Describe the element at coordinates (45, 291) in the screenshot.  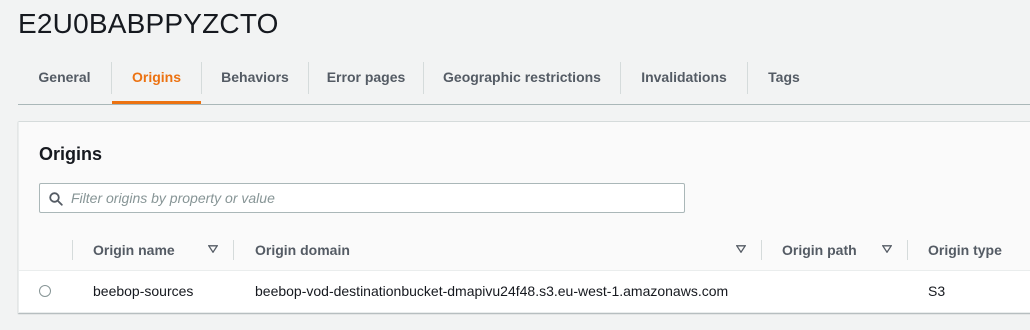
I see `radio-icon` at that location.